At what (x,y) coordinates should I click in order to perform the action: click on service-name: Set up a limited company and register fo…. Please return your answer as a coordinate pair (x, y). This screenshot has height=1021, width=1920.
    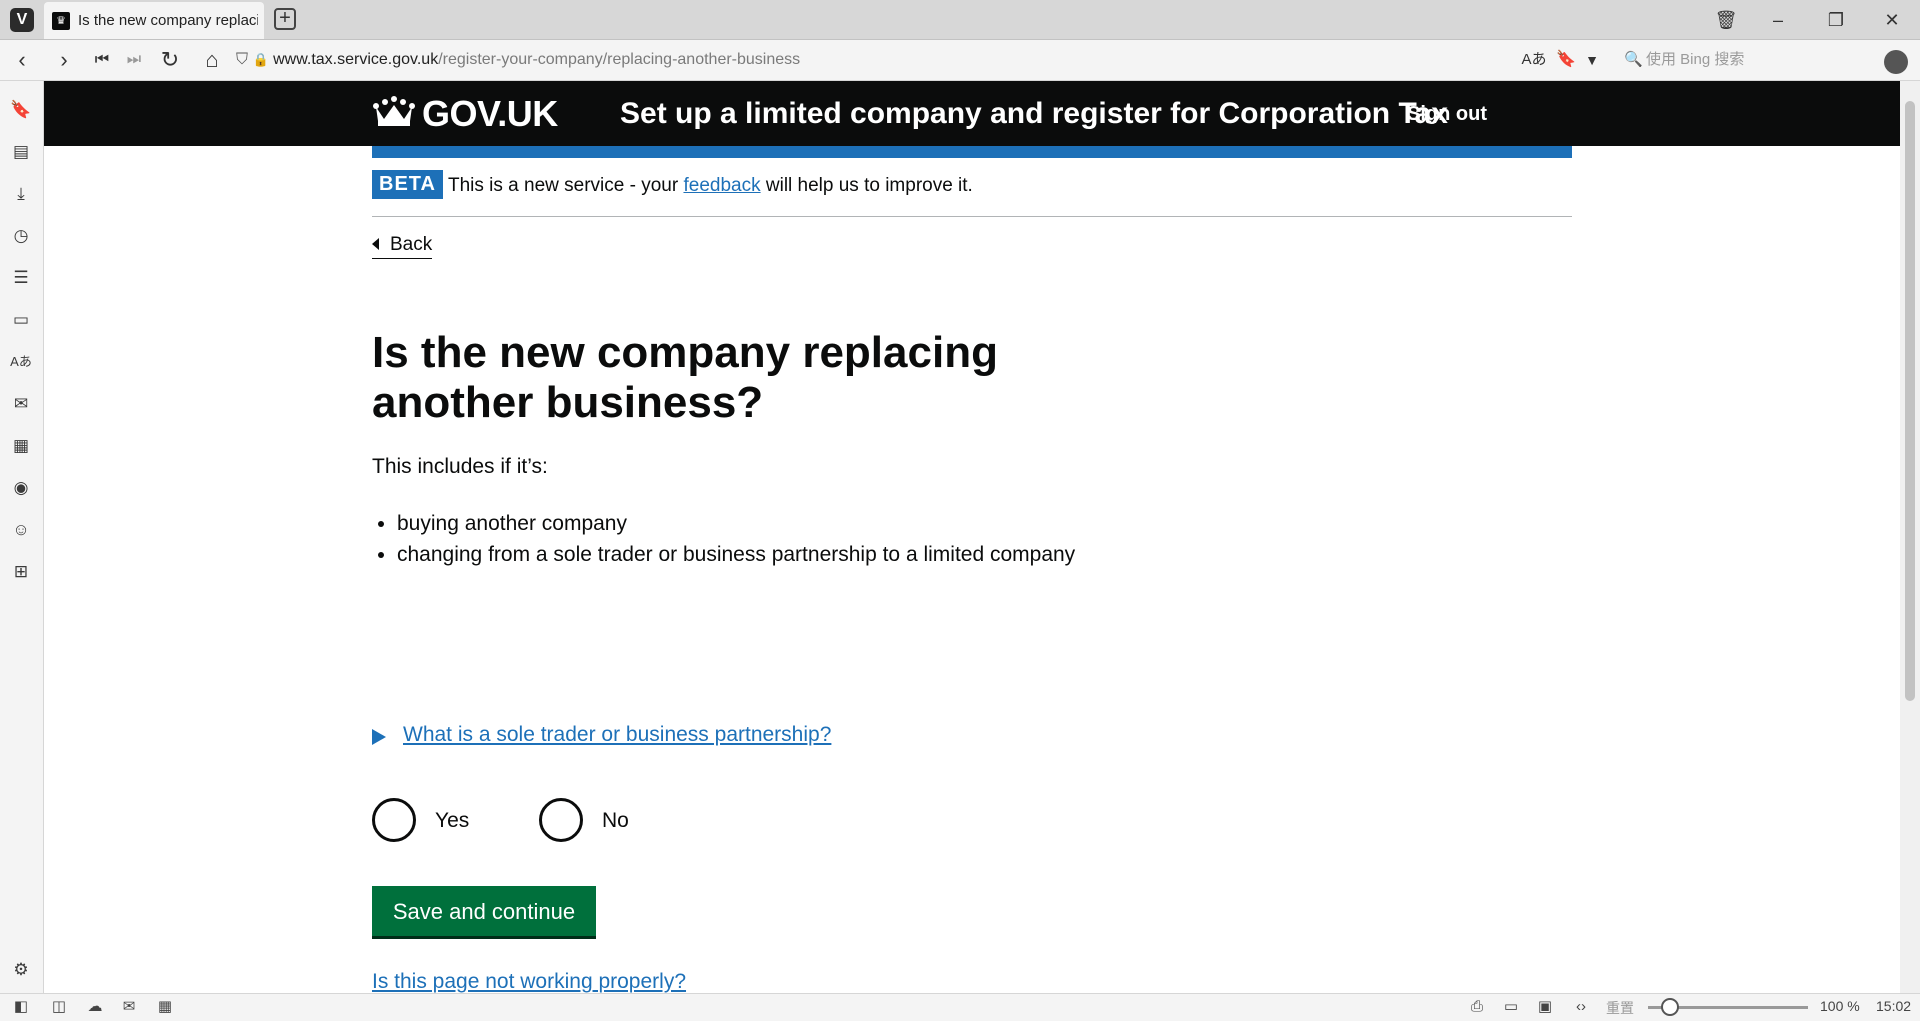
    Looking at the image, I should click on (1034, 114).